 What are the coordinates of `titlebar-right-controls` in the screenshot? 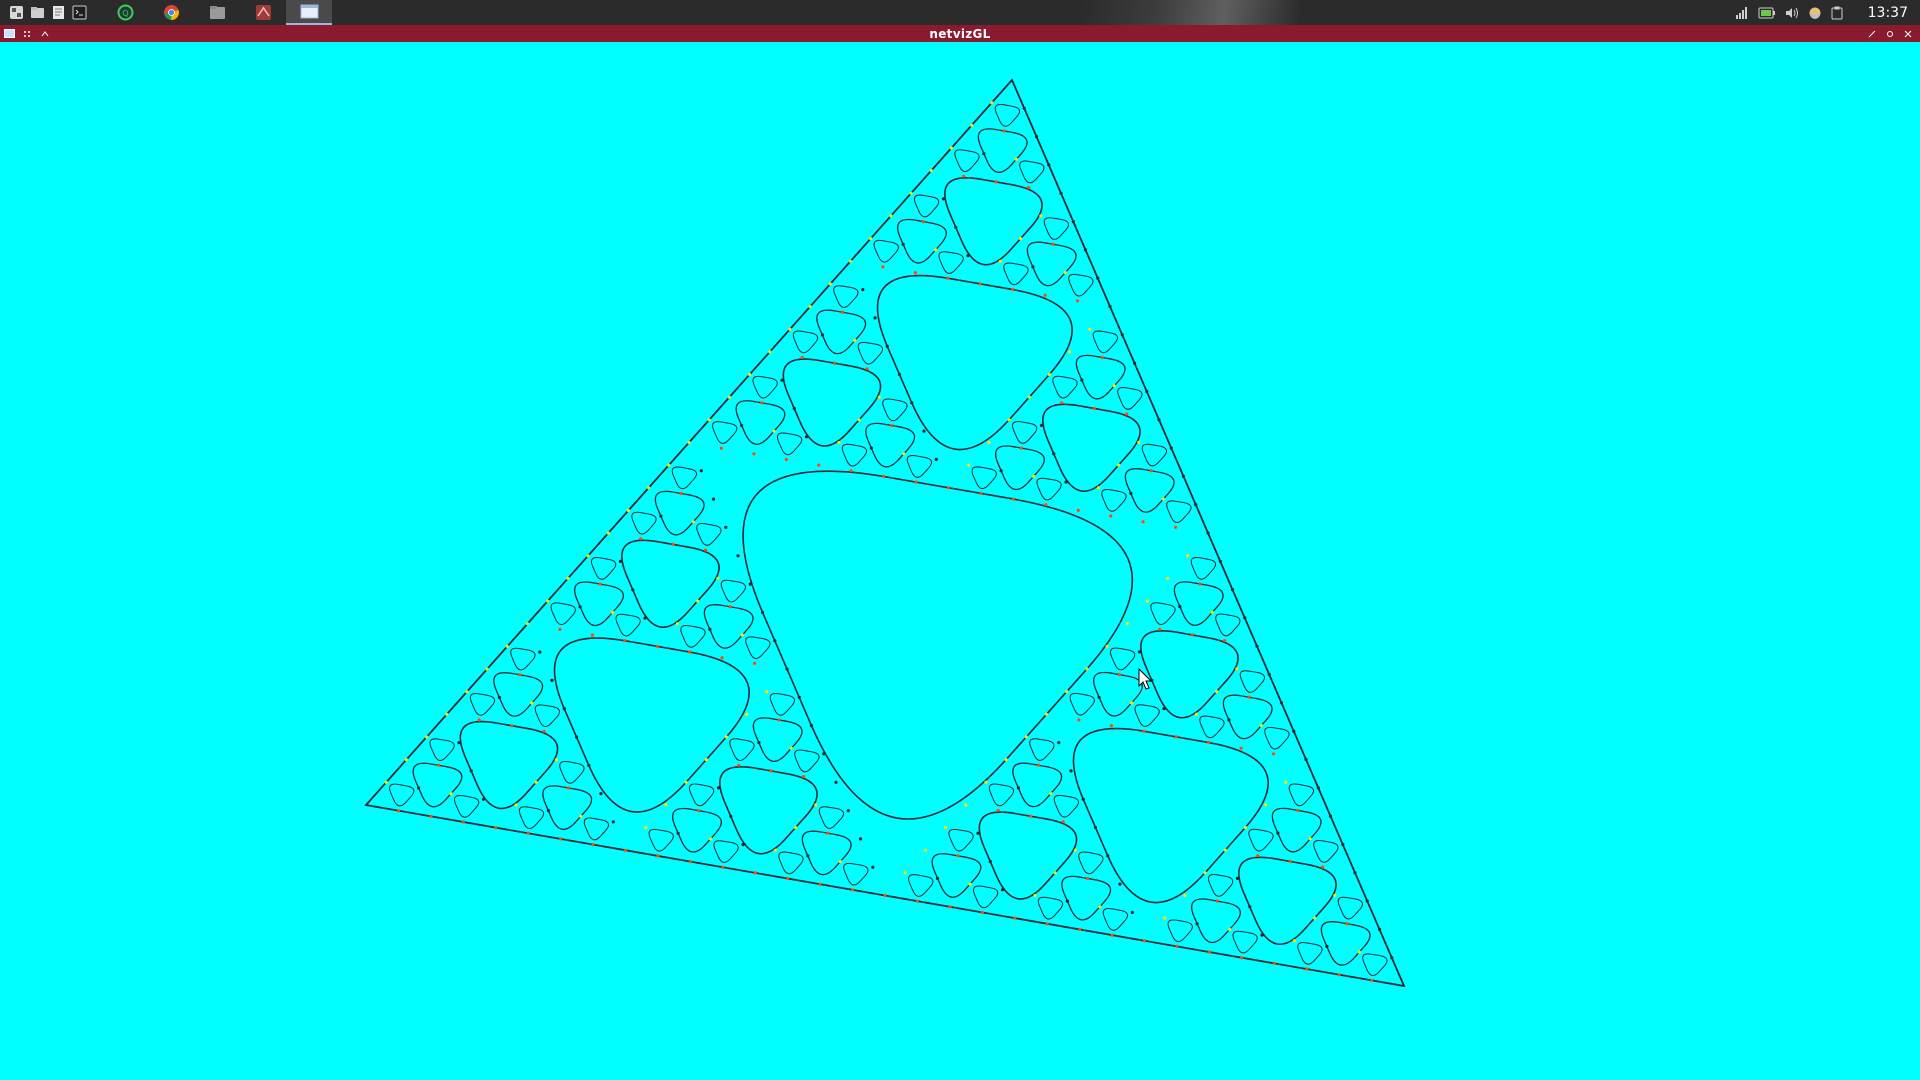 It's located at (1890, 34).